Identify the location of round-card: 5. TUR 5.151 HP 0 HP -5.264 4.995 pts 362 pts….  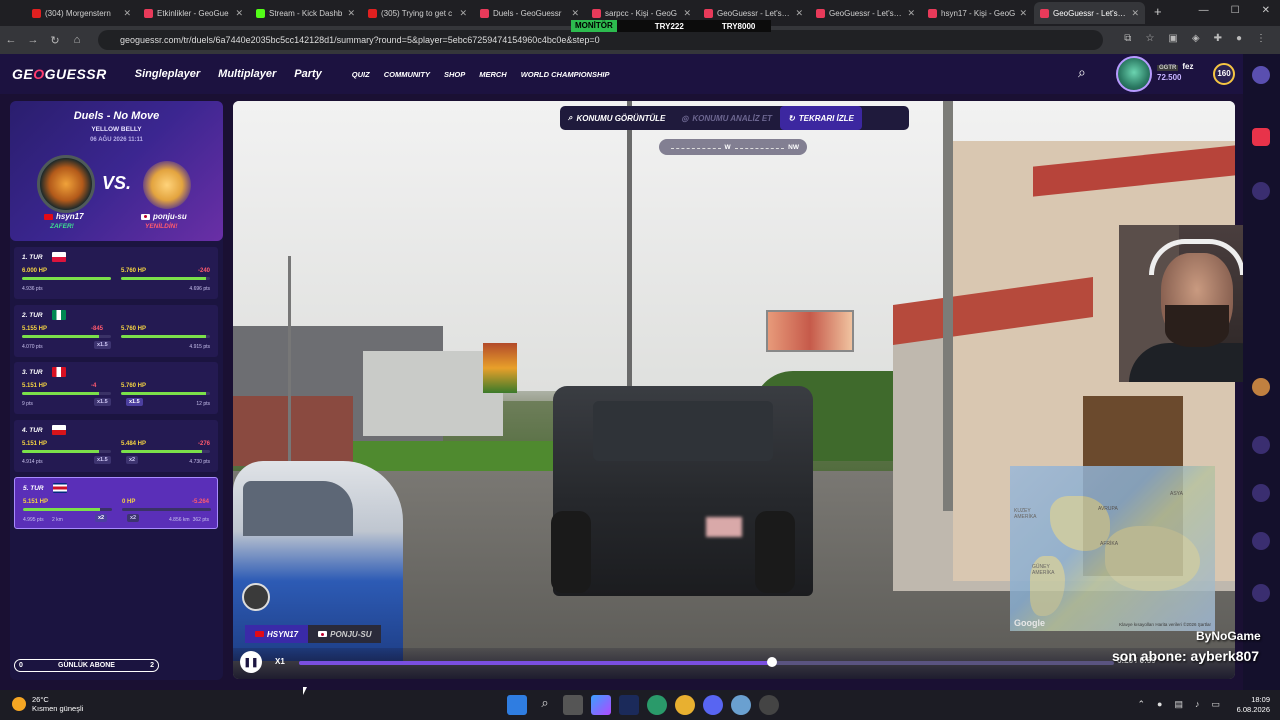
(116, 503).